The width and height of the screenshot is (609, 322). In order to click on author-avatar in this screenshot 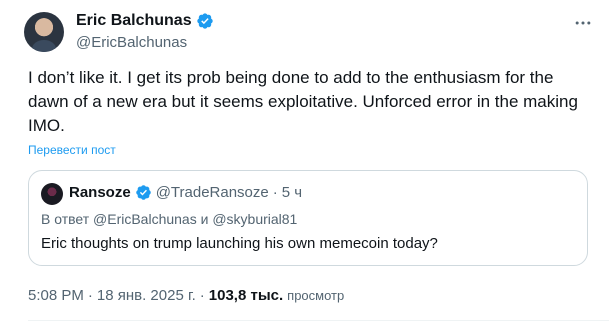, I will do `click(44, 32)`.